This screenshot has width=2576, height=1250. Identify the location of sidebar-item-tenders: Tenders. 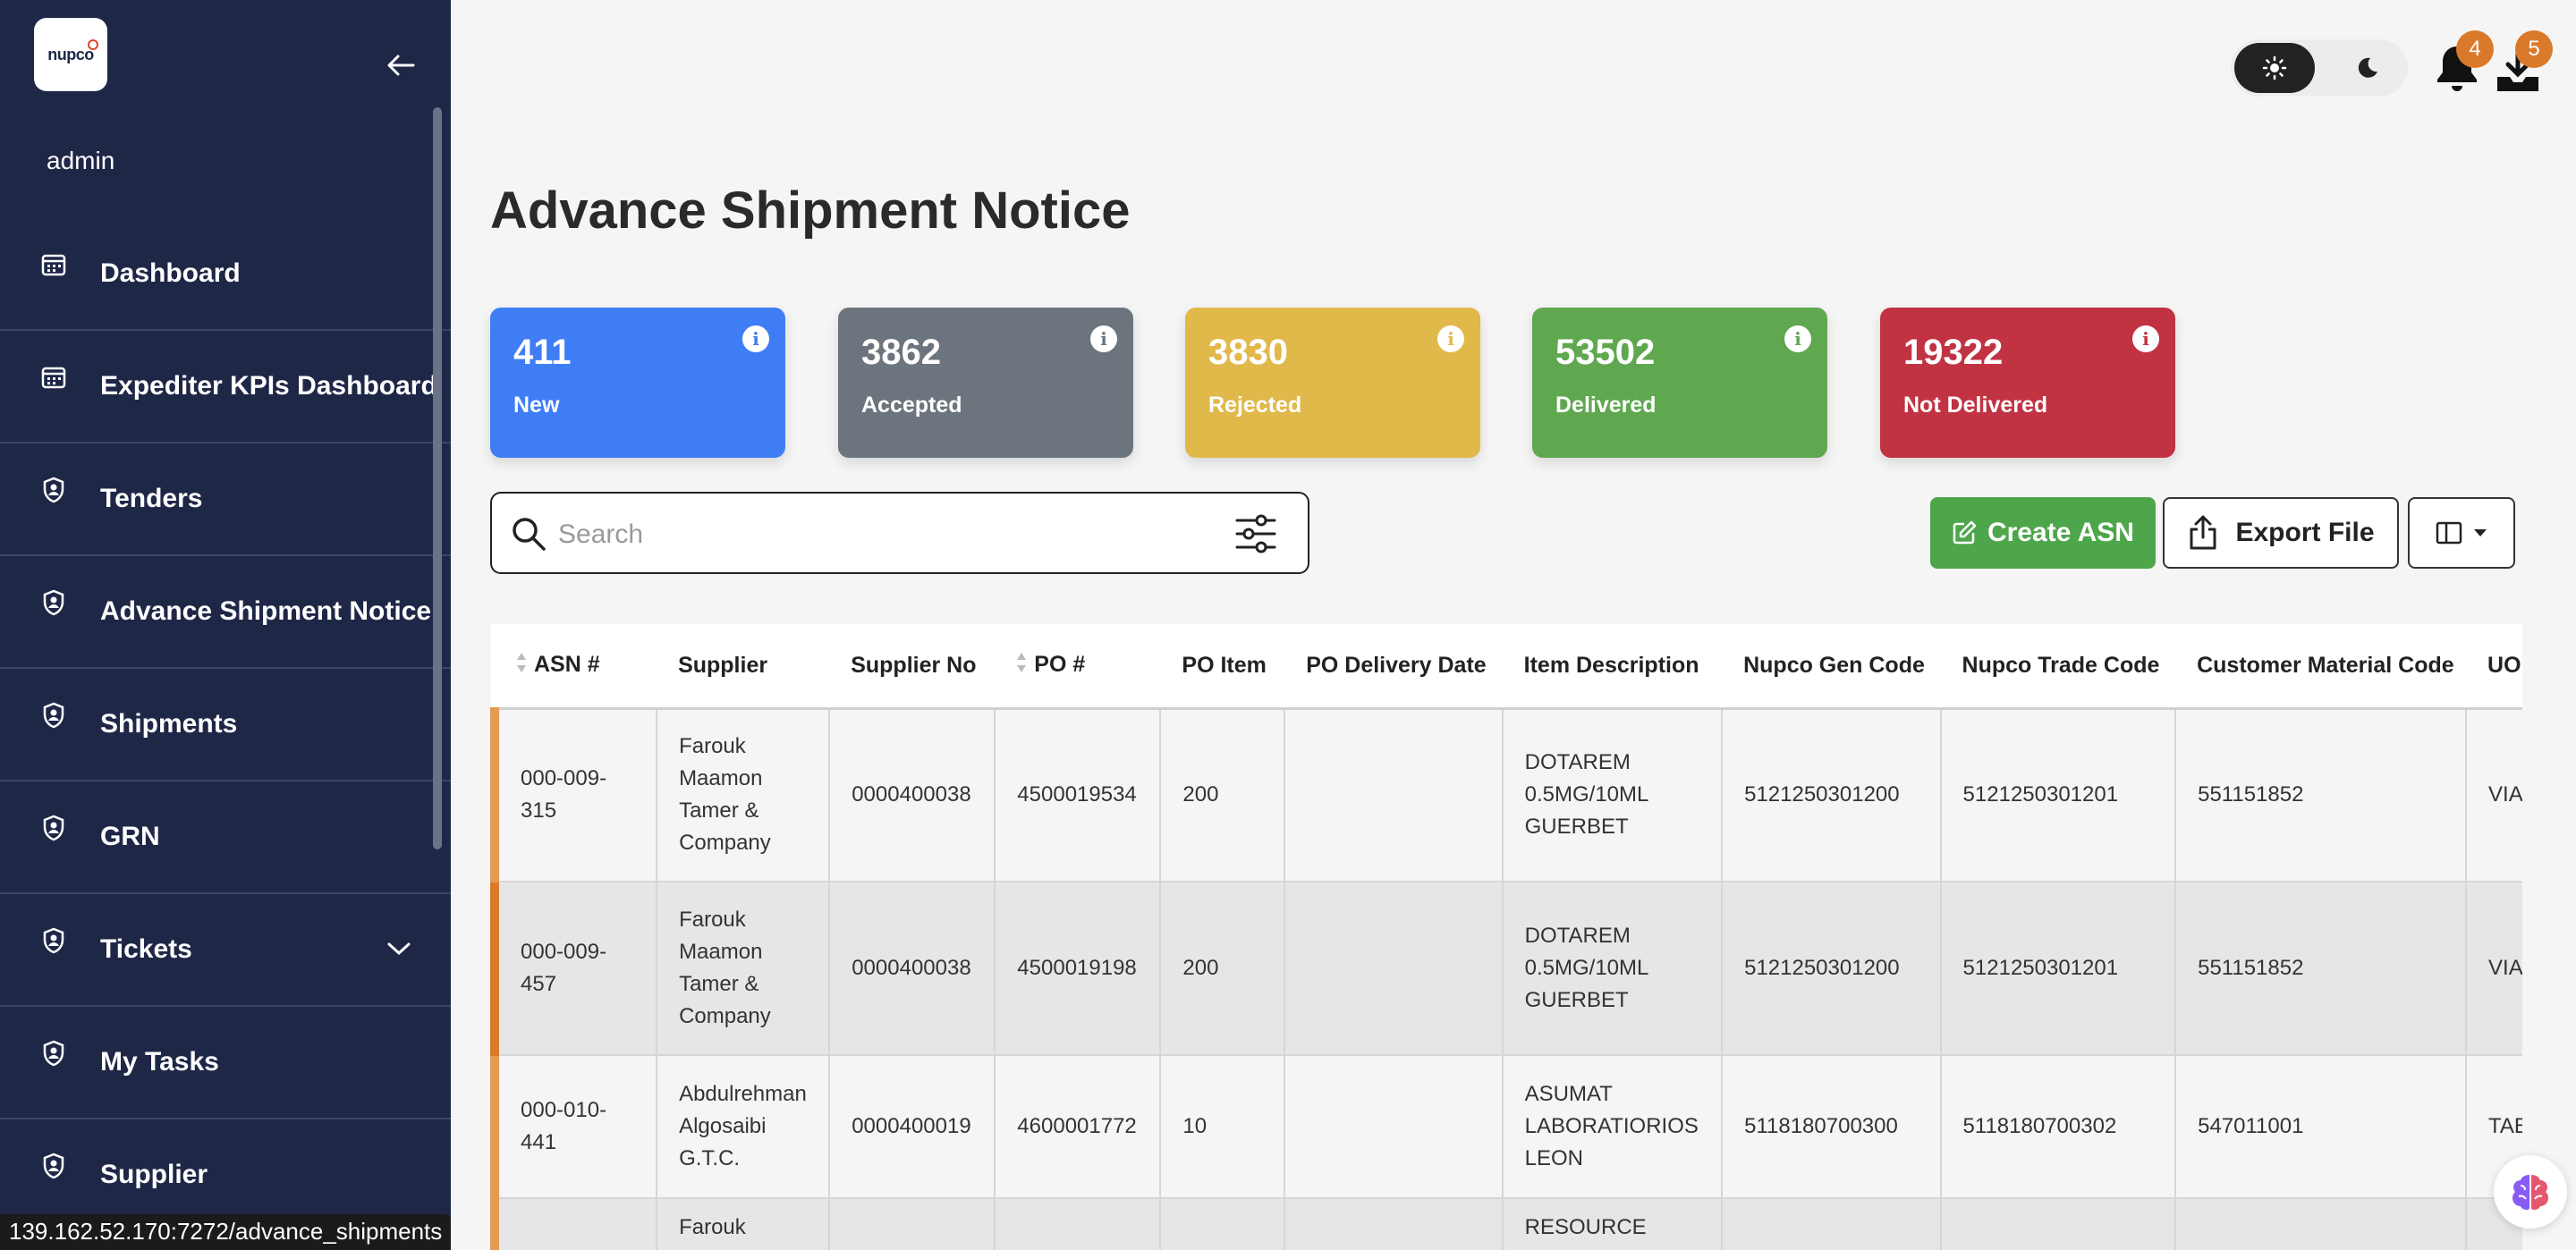
(225, 499).